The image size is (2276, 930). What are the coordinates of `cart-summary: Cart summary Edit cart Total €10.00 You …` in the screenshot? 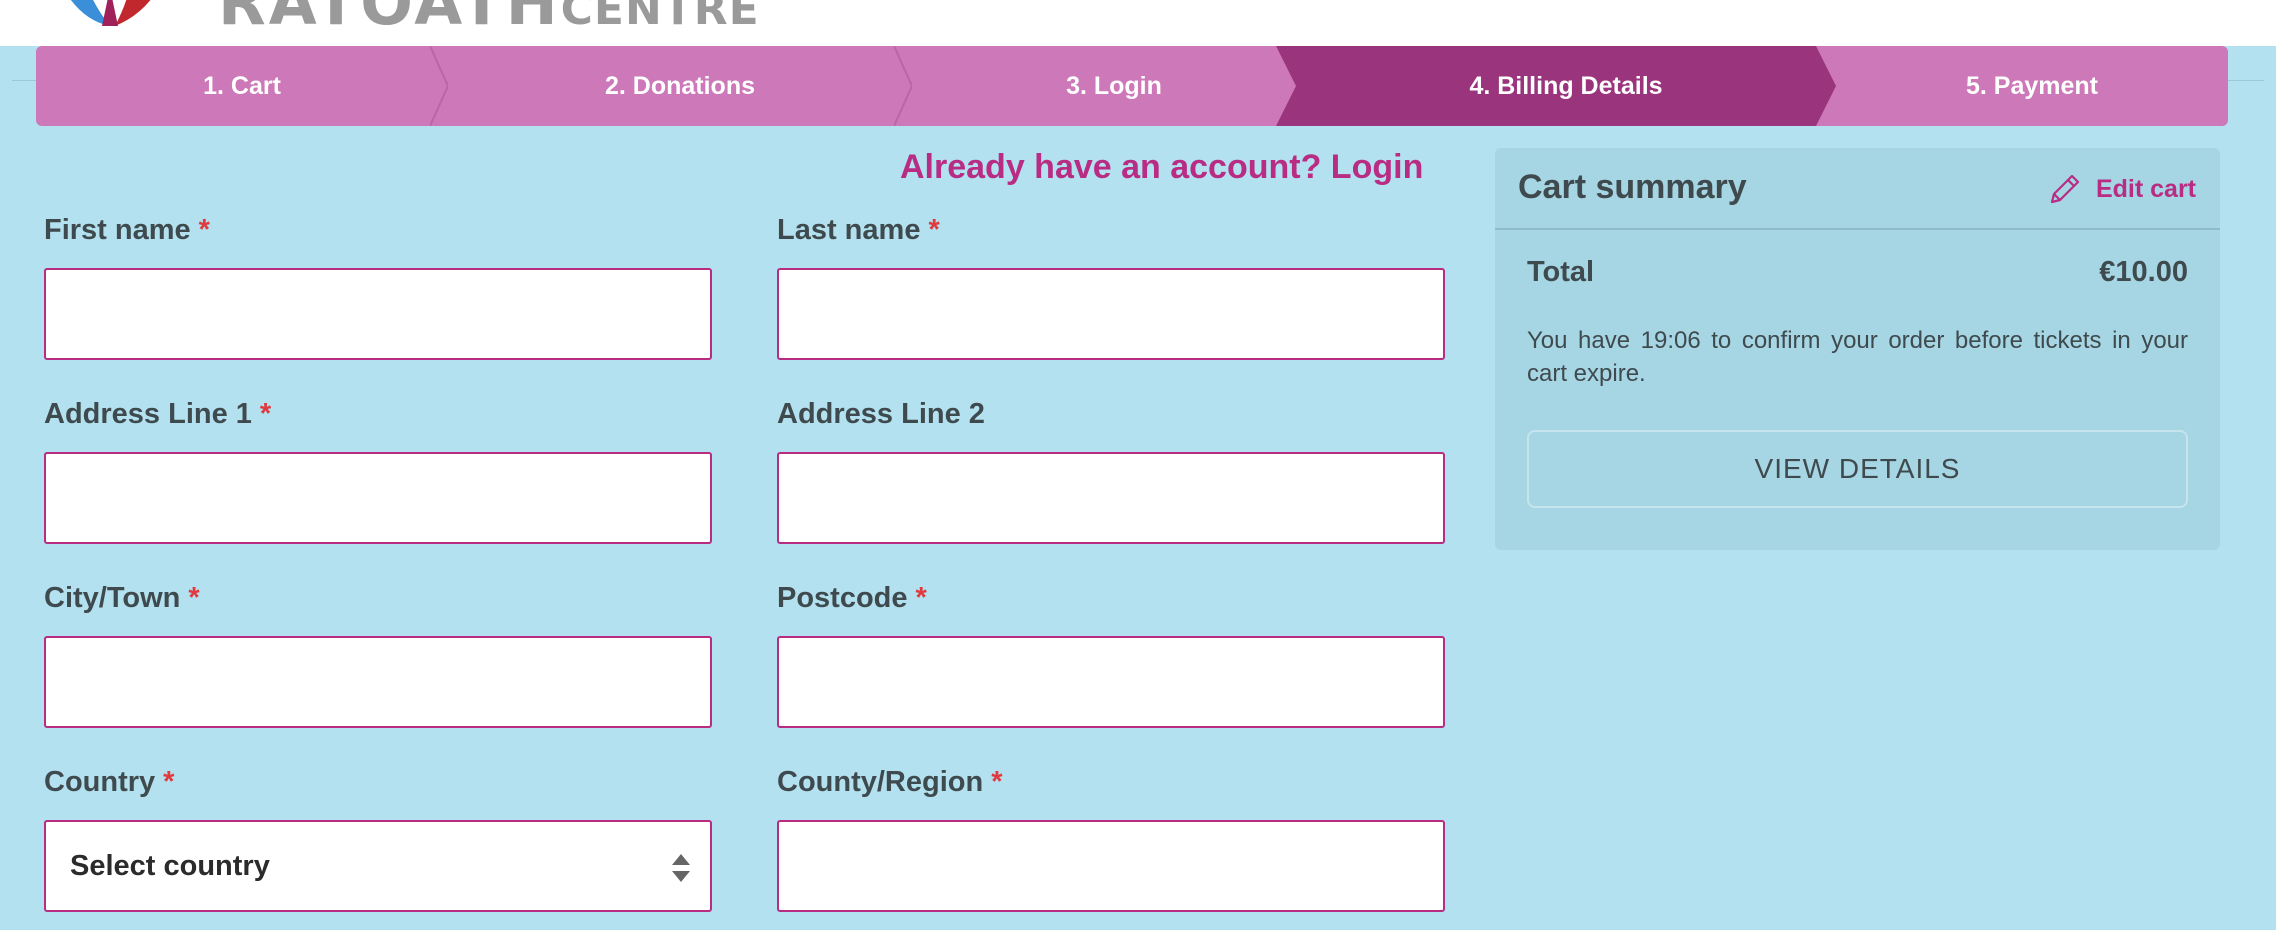 It's located at (1857, 349).